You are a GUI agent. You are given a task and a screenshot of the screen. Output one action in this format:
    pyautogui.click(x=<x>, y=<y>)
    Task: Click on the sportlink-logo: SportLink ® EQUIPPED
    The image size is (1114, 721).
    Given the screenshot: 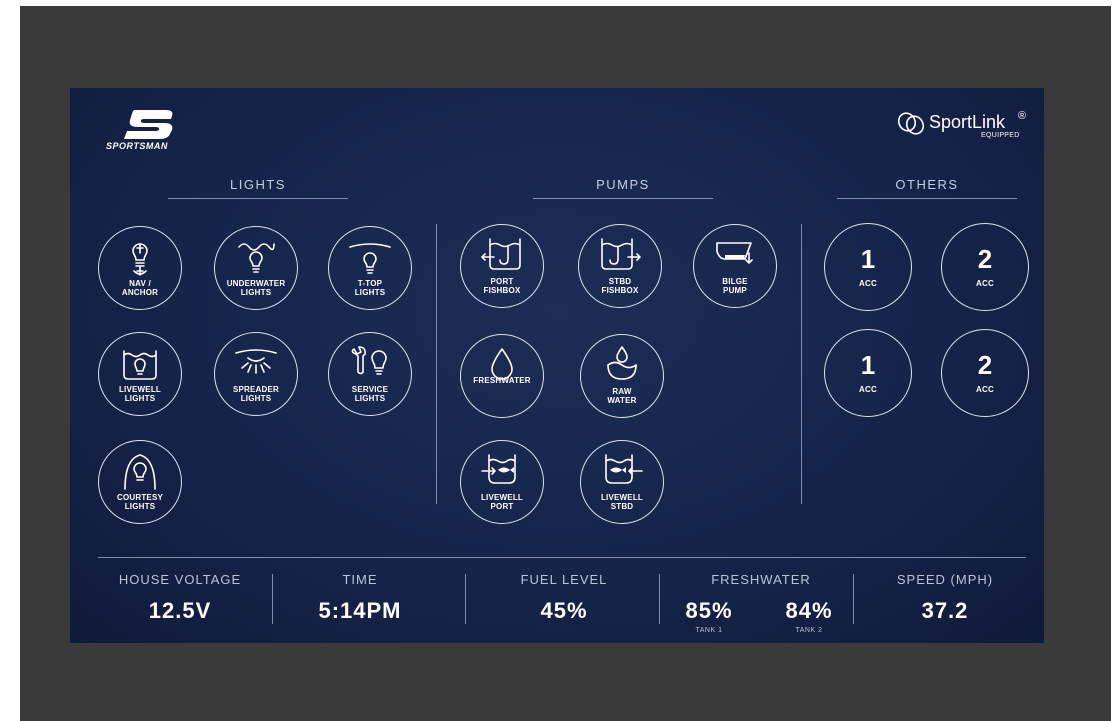 What is the action you would take?
    pyautogui.click(x=966, y=128)
    